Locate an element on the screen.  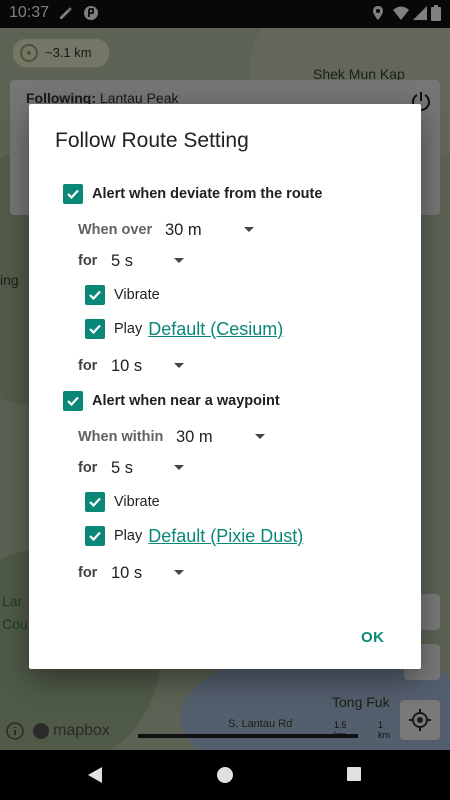
dialog-title: Follow Route Setting is located at coordinates (152, 140).